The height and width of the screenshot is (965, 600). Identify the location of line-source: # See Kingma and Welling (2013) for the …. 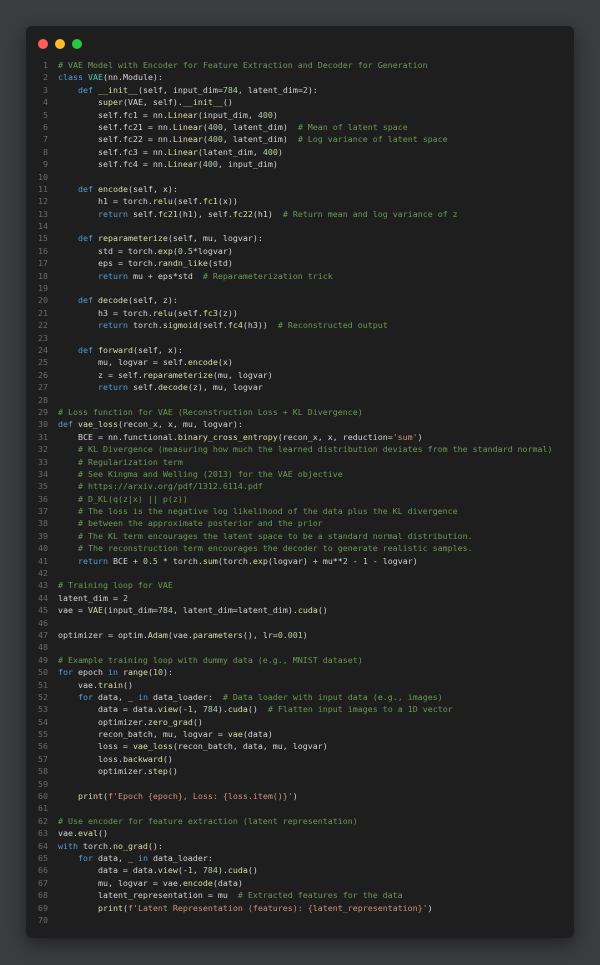
(210, 473).